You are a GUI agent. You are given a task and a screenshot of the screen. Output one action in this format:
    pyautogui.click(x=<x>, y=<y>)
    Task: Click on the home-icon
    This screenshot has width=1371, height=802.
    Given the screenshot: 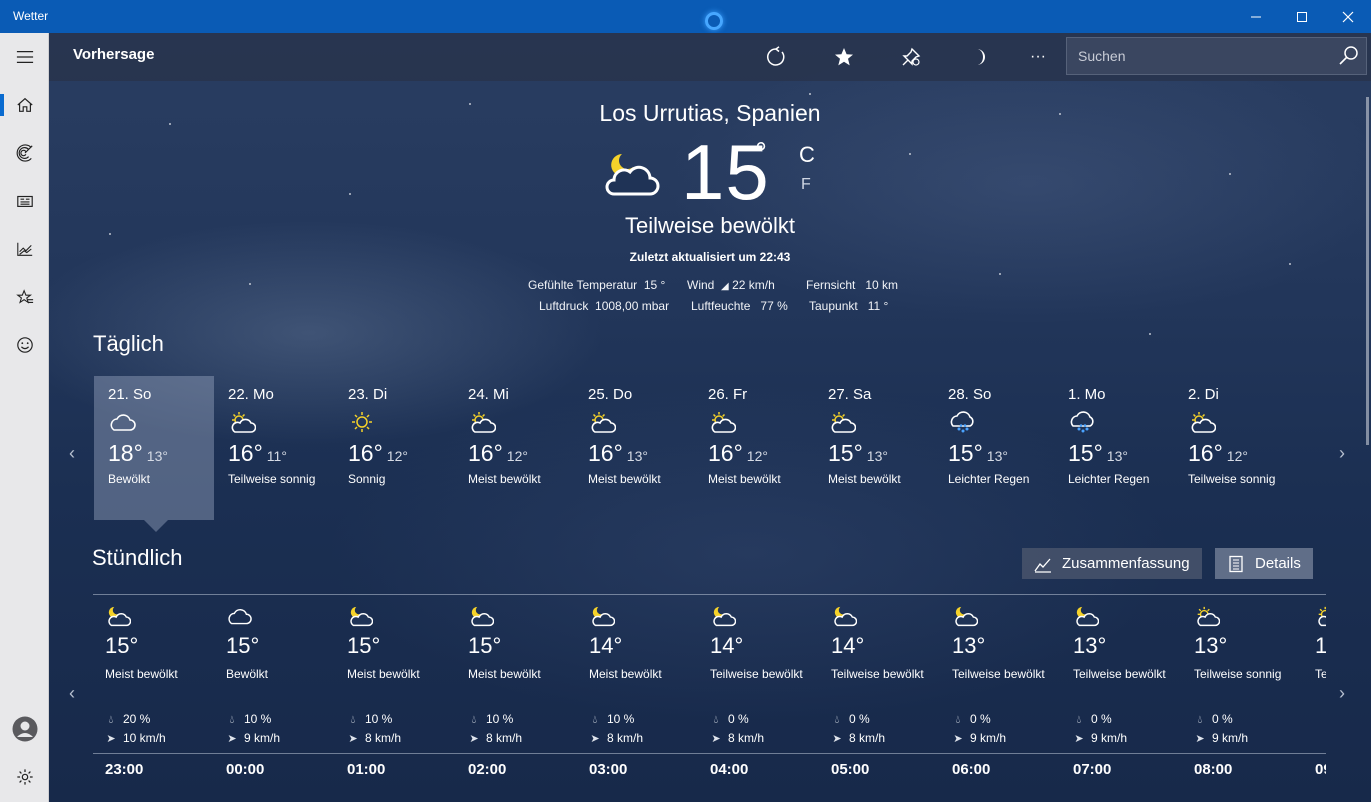 What is the action you would take?
    pyautogui.click(x=24, y=105)
    